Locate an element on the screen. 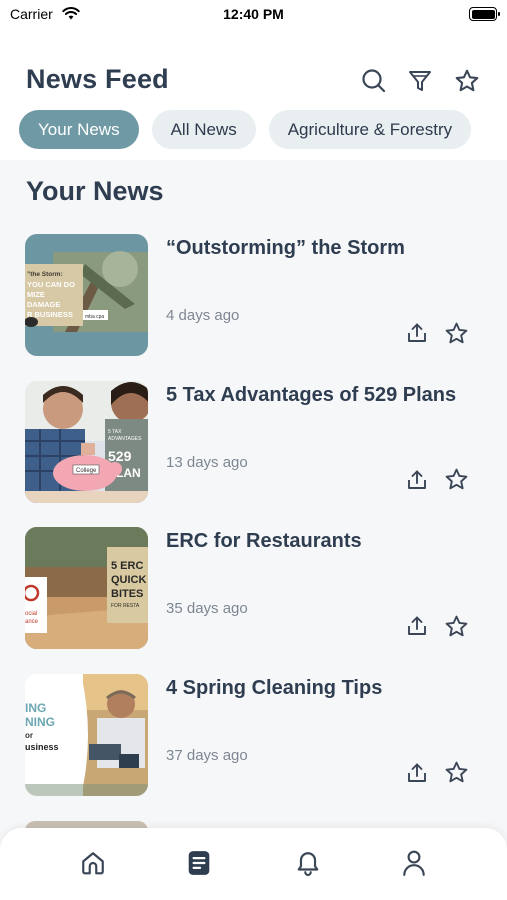 This screenshot has height=900, width=507. svg-text: ocial is located at coordinates (31, 614).